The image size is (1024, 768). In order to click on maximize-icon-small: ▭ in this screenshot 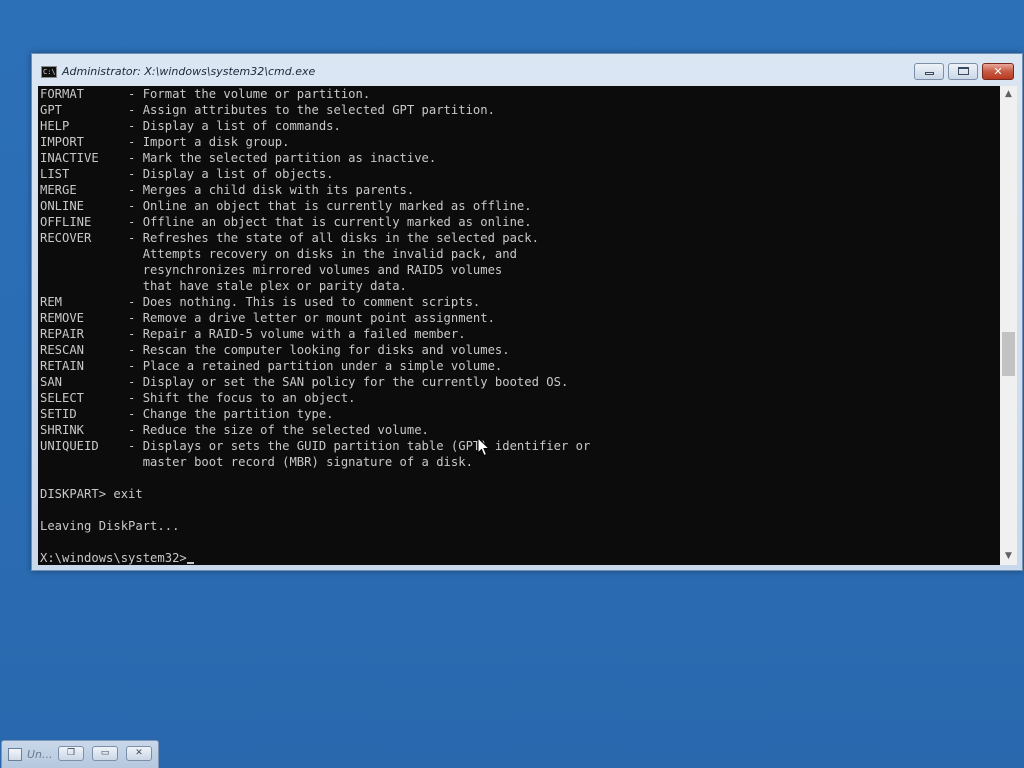, I will do `click(105, 753)`.